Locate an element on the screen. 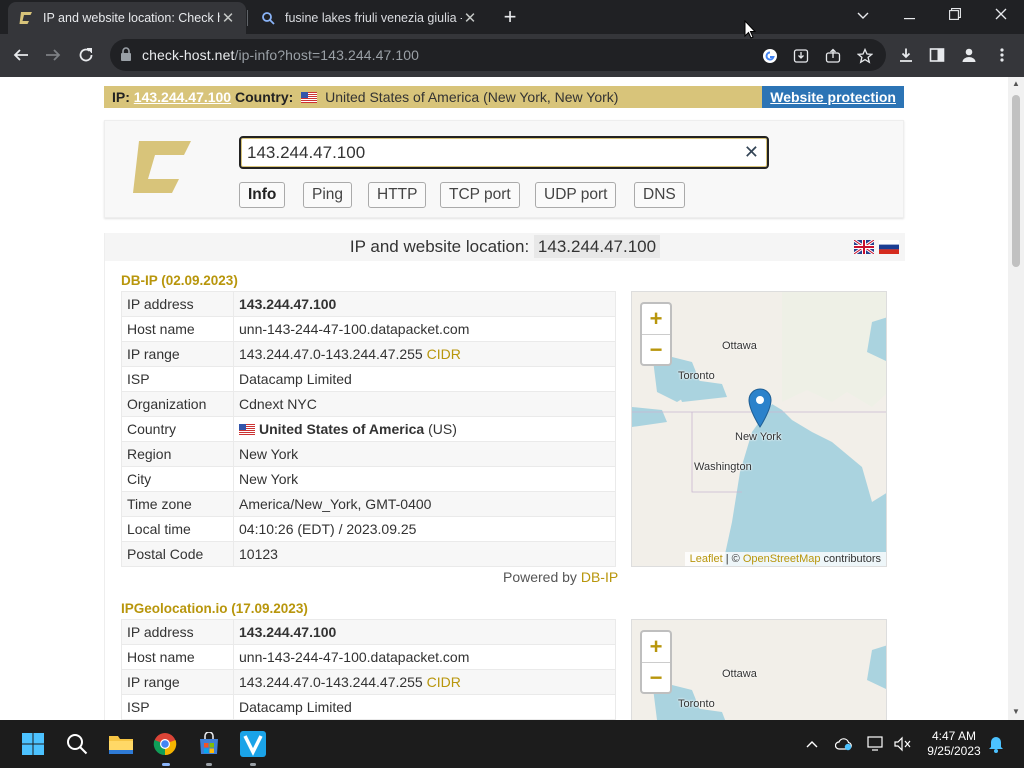 Image resolution: width=1024 pixels, height=768 pixels. row-key: ISP is located at coordinates (177, 707).